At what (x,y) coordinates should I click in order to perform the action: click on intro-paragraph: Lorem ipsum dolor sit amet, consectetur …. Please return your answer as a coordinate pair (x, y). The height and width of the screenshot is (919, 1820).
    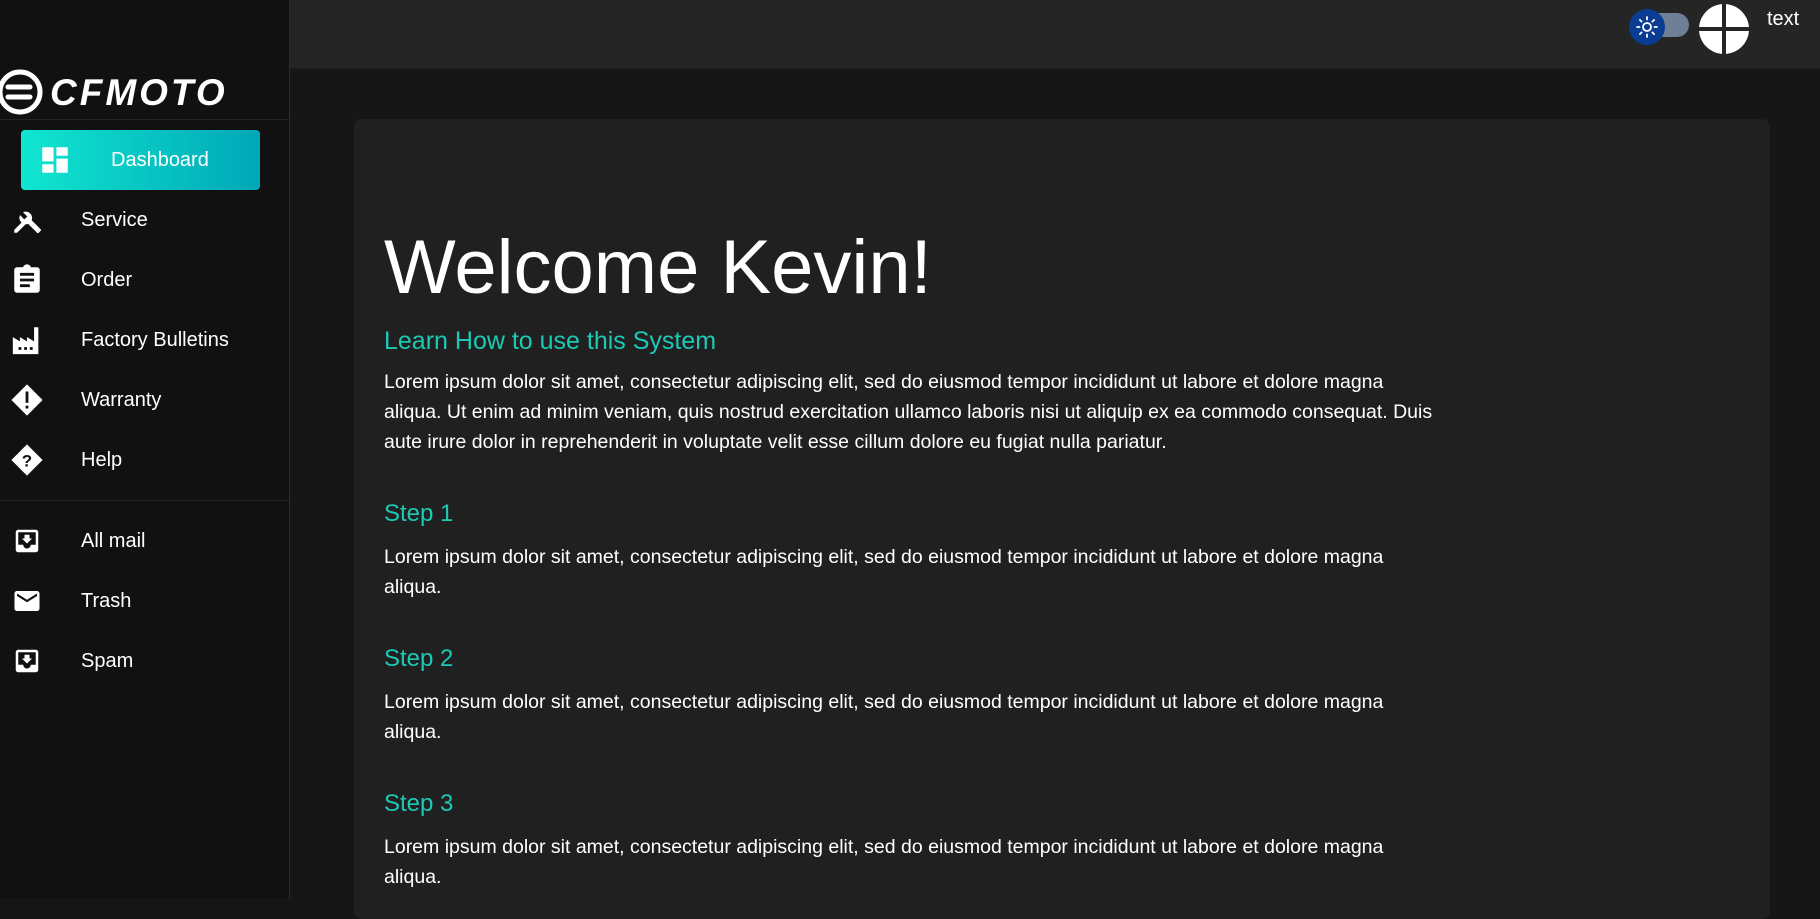
    Looking at the image, I should click on (908, 412).